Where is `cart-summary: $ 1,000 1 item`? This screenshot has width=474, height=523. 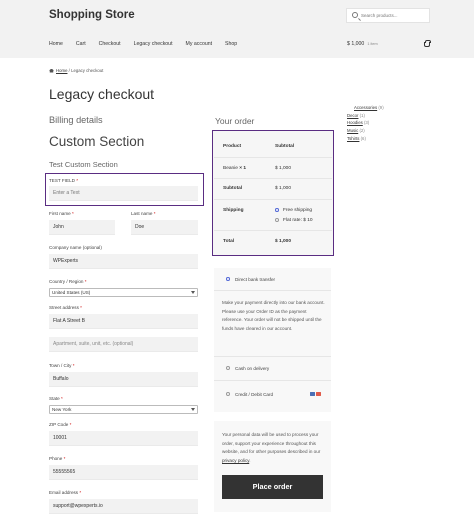 cart-summary: $ 1,000 1 item is located at coordinates (362, 44).